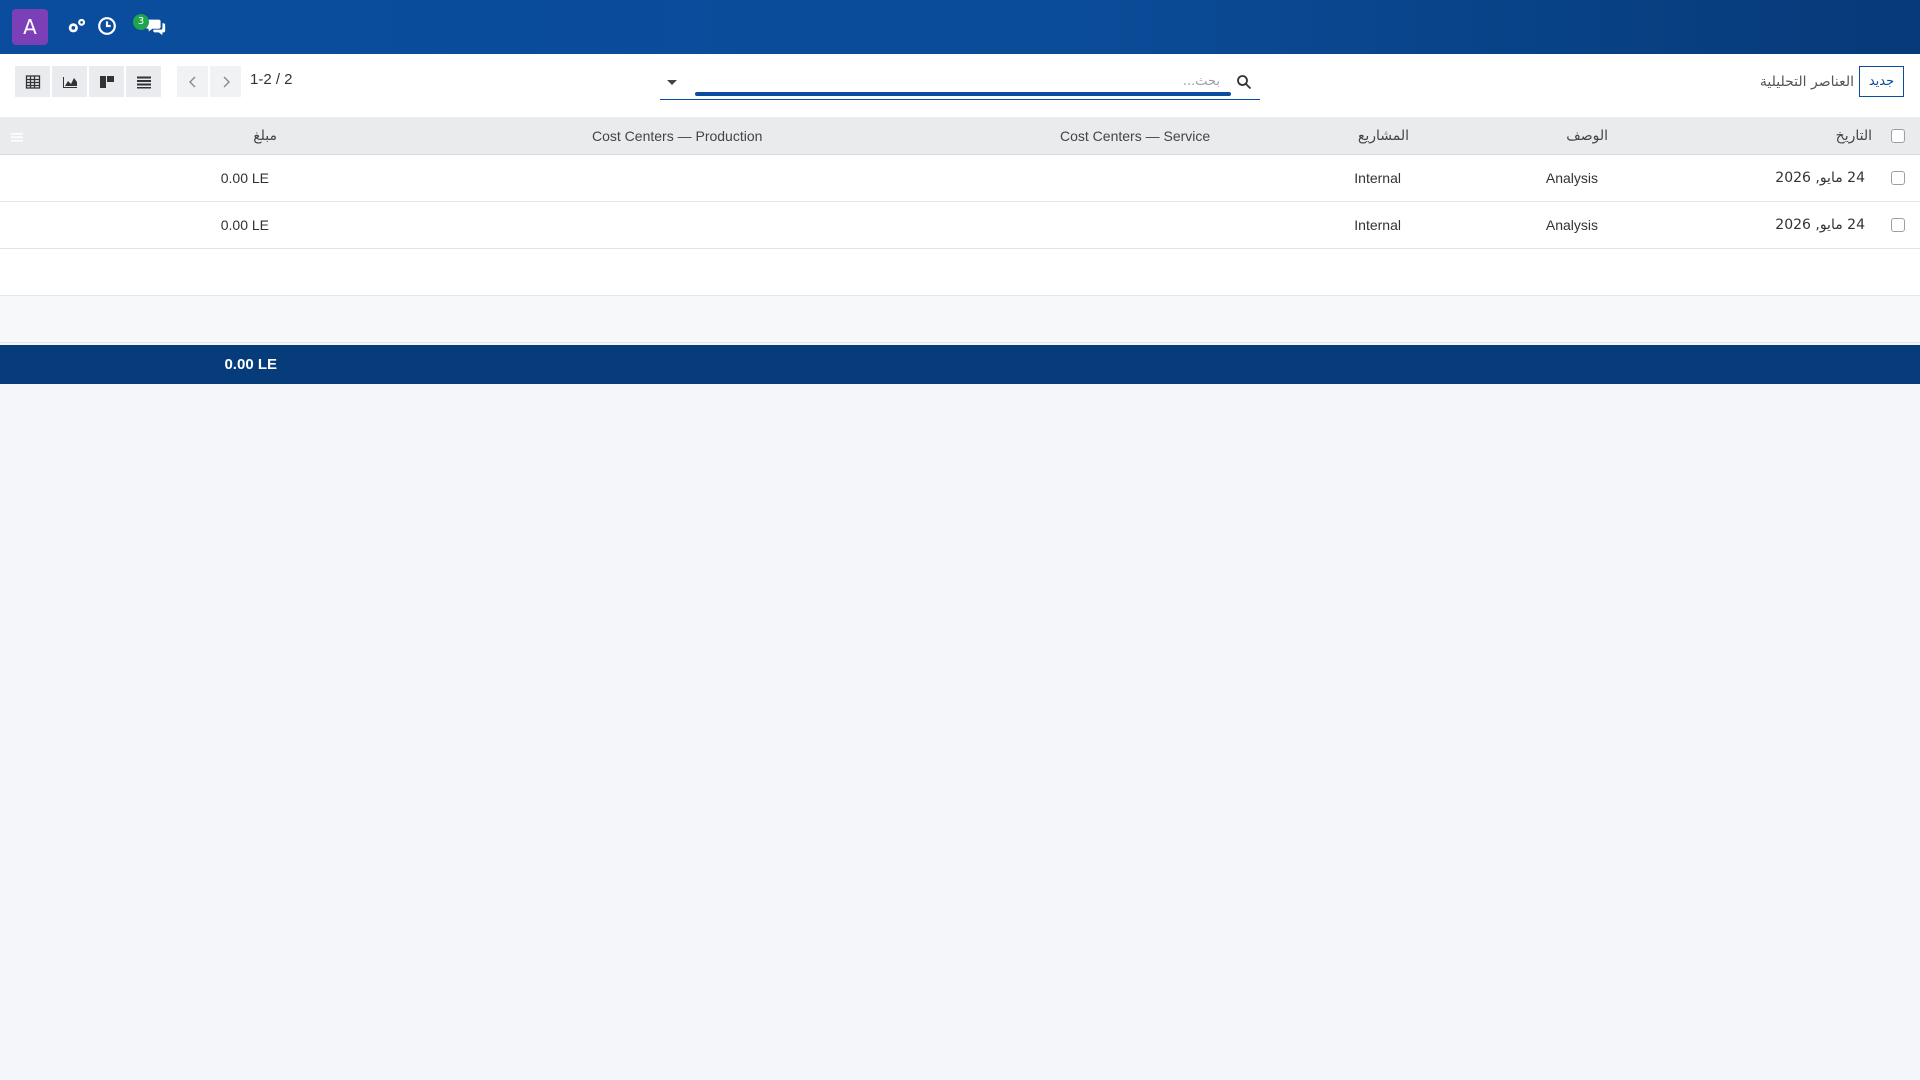 This screenshot has height=1080, width=1920. What do you see at coordinates (143, 81) in the screenshot?
I see `list-view-button` at bounding box center [143, 81].